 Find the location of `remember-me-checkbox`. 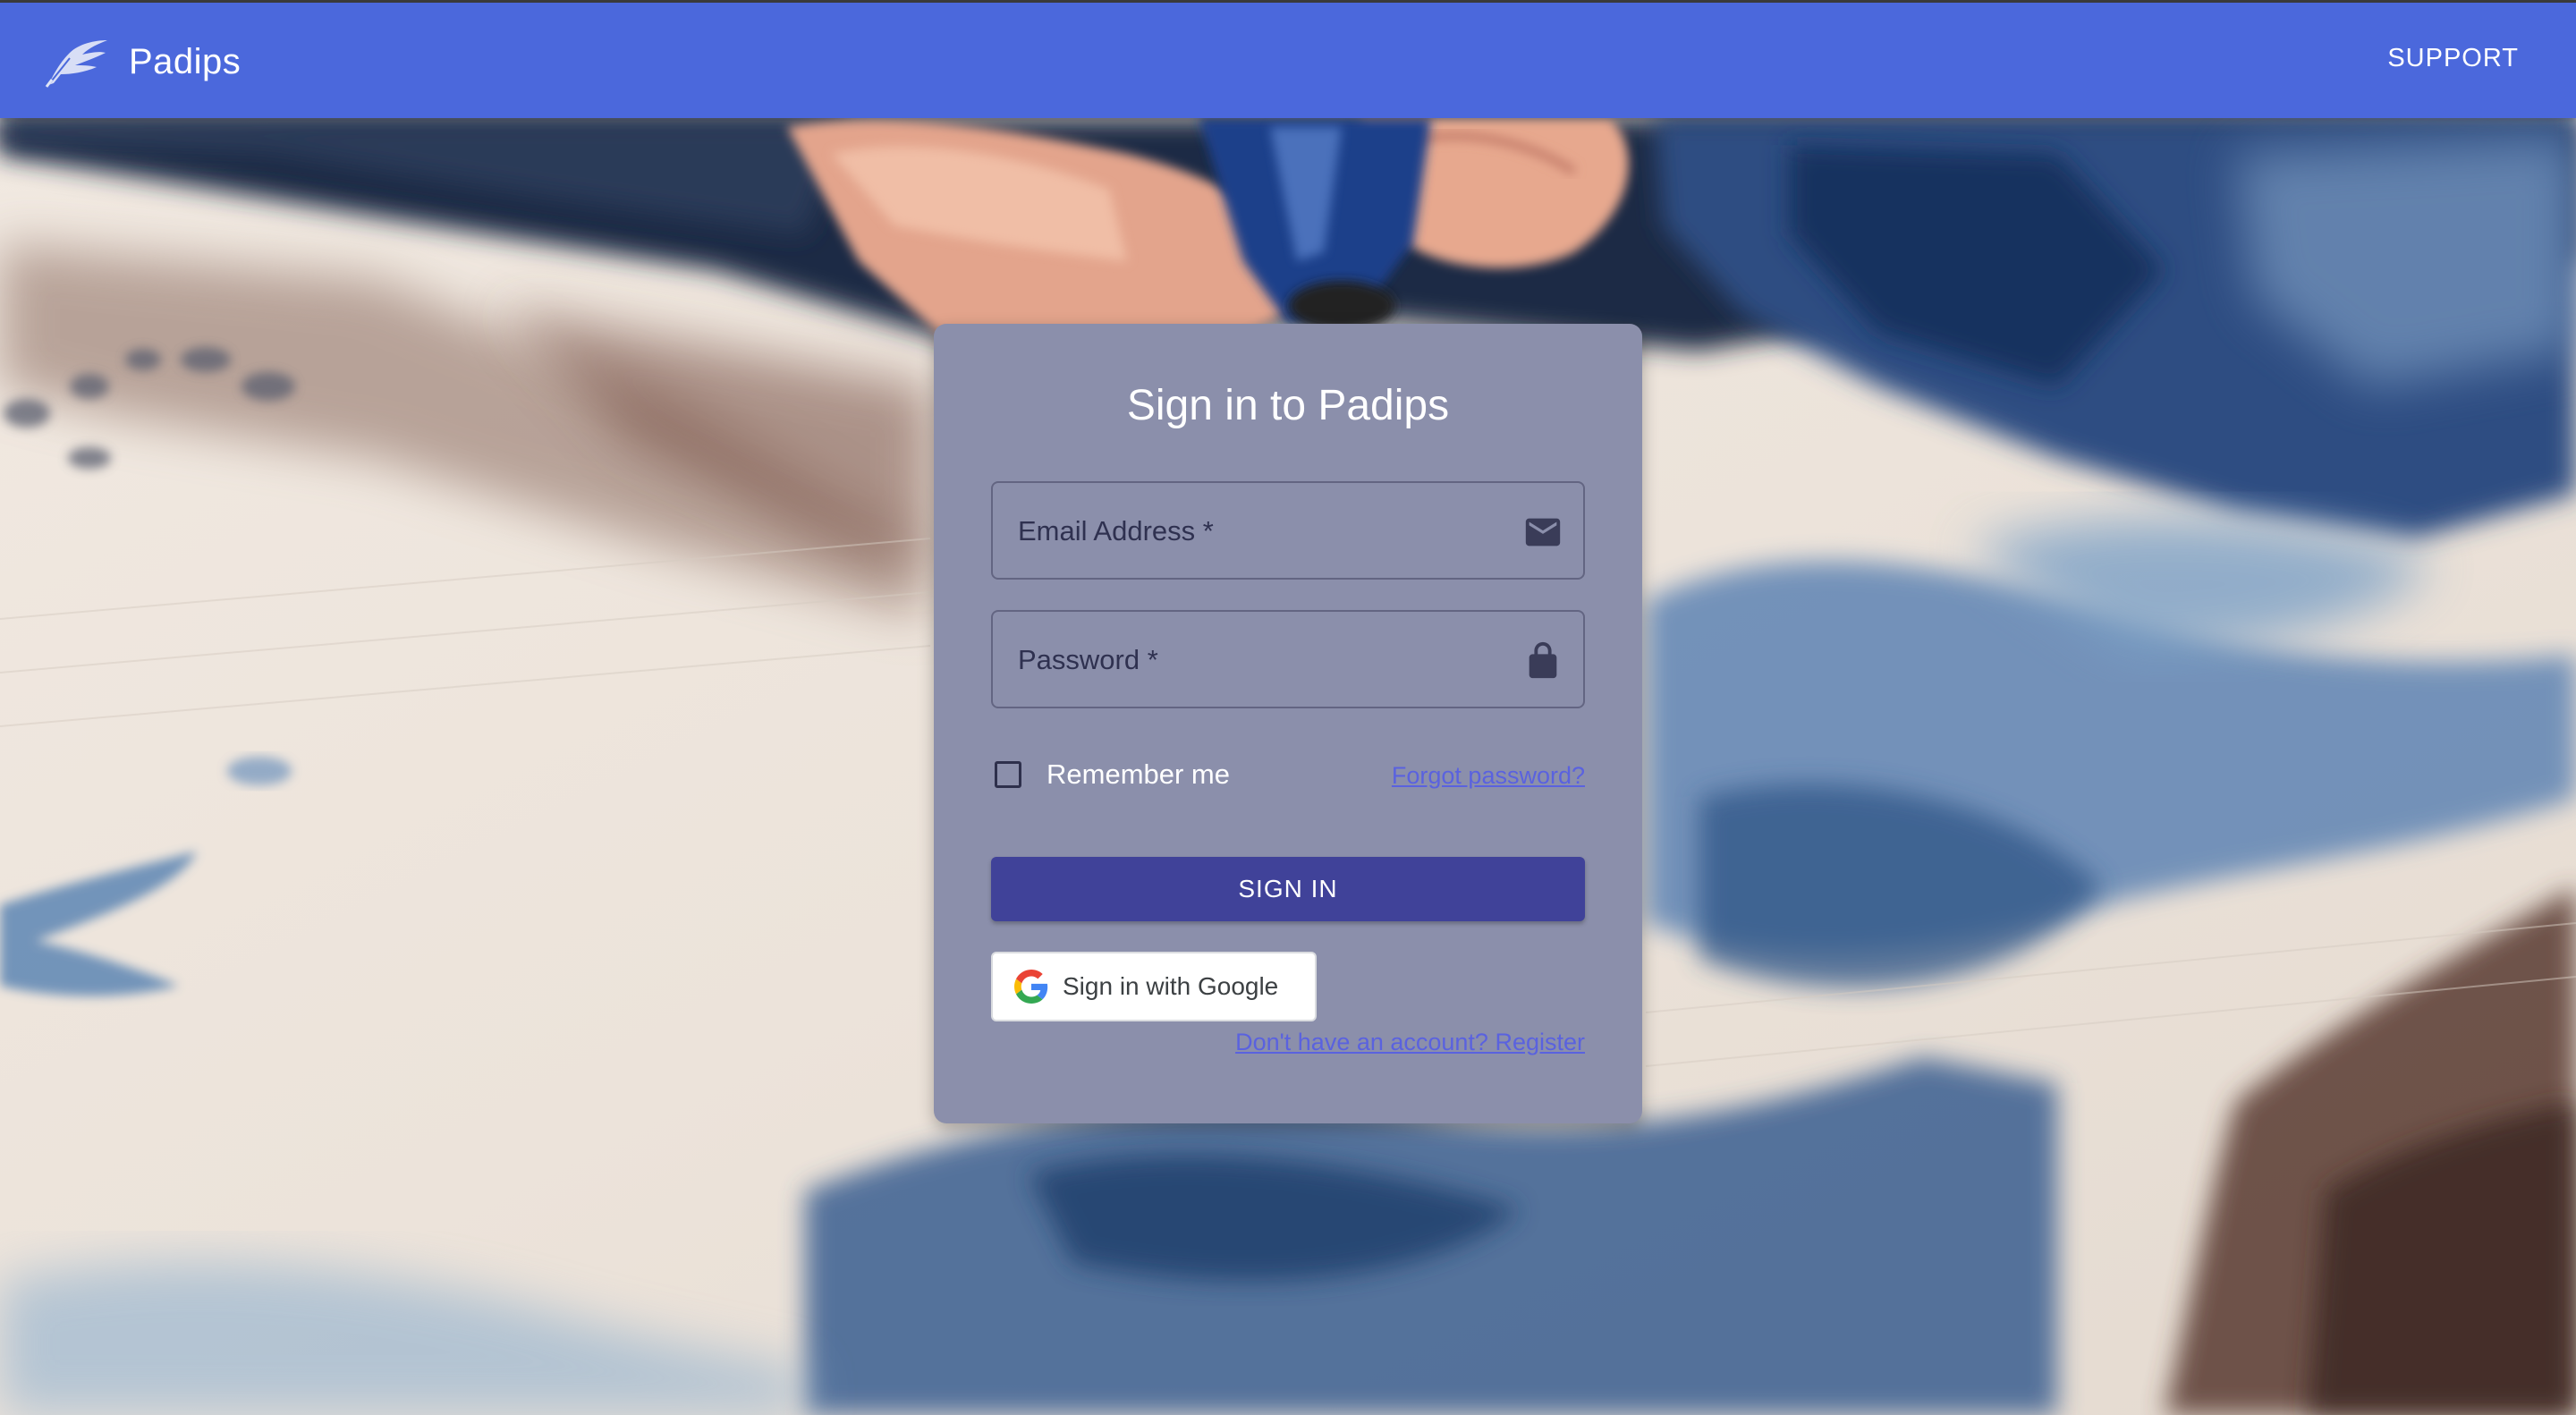

remember-me-checkbox is located at coordinates (1008, 775).